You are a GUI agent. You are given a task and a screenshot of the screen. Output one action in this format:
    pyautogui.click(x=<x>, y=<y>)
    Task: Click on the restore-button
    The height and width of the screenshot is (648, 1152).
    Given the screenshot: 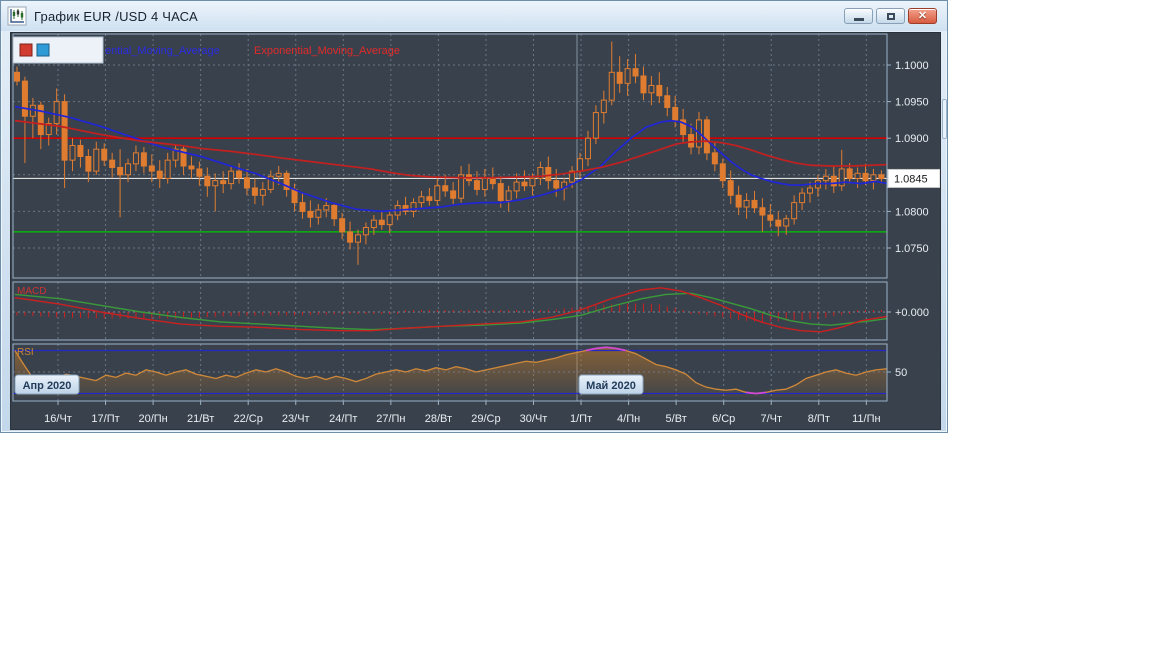 What is the action you would take?
    pyautogui.click(x=890, y=16)
    